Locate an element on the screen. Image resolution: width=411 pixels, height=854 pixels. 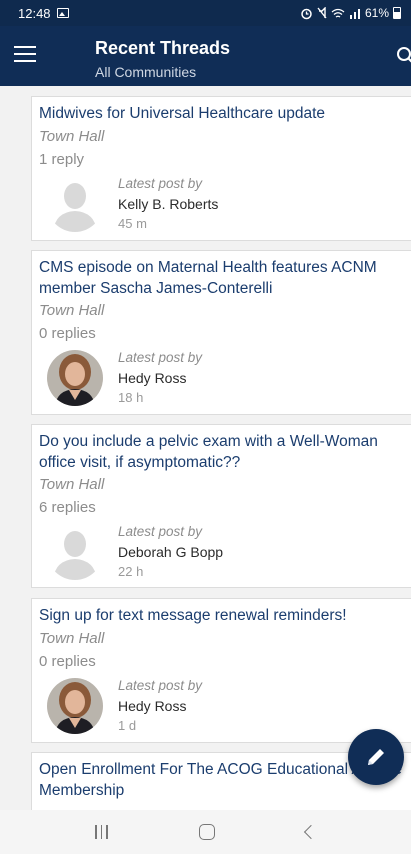
post-age: 1 d is located at coordinates (127, 725).